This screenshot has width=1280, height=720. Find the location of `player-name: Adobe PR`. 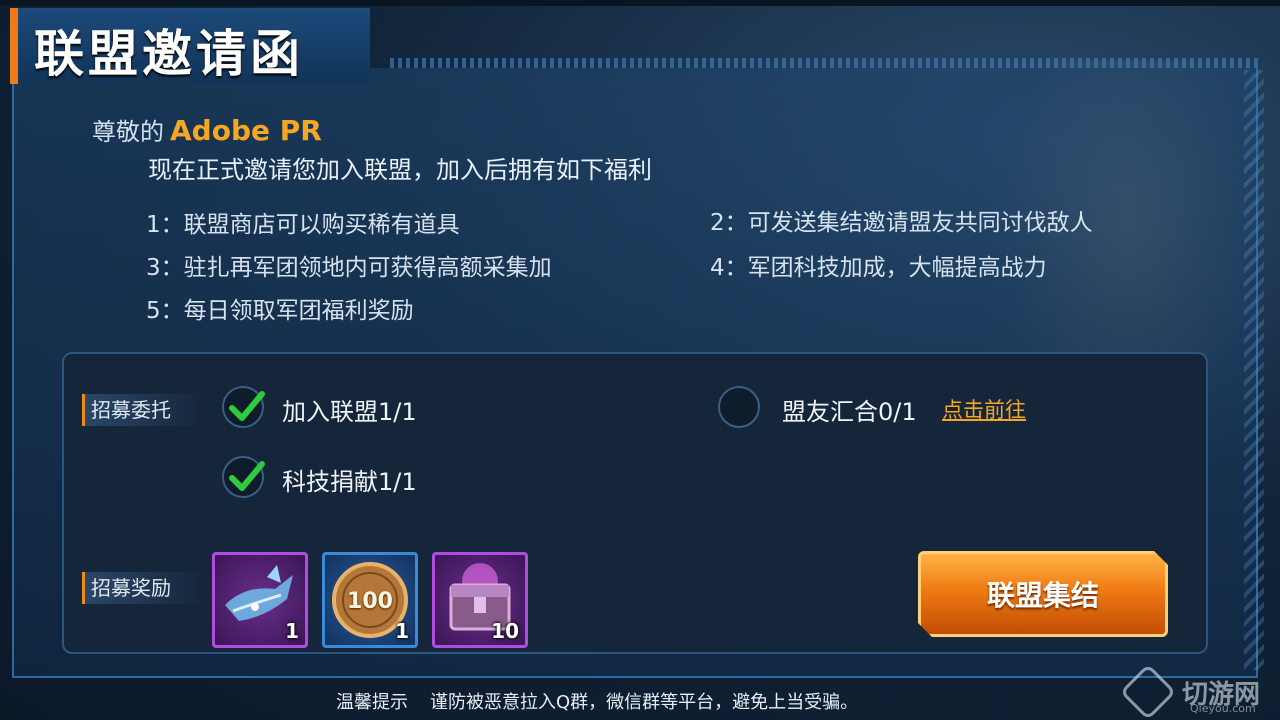

player-name: Adobe PR is located at coordinates (246, 130).